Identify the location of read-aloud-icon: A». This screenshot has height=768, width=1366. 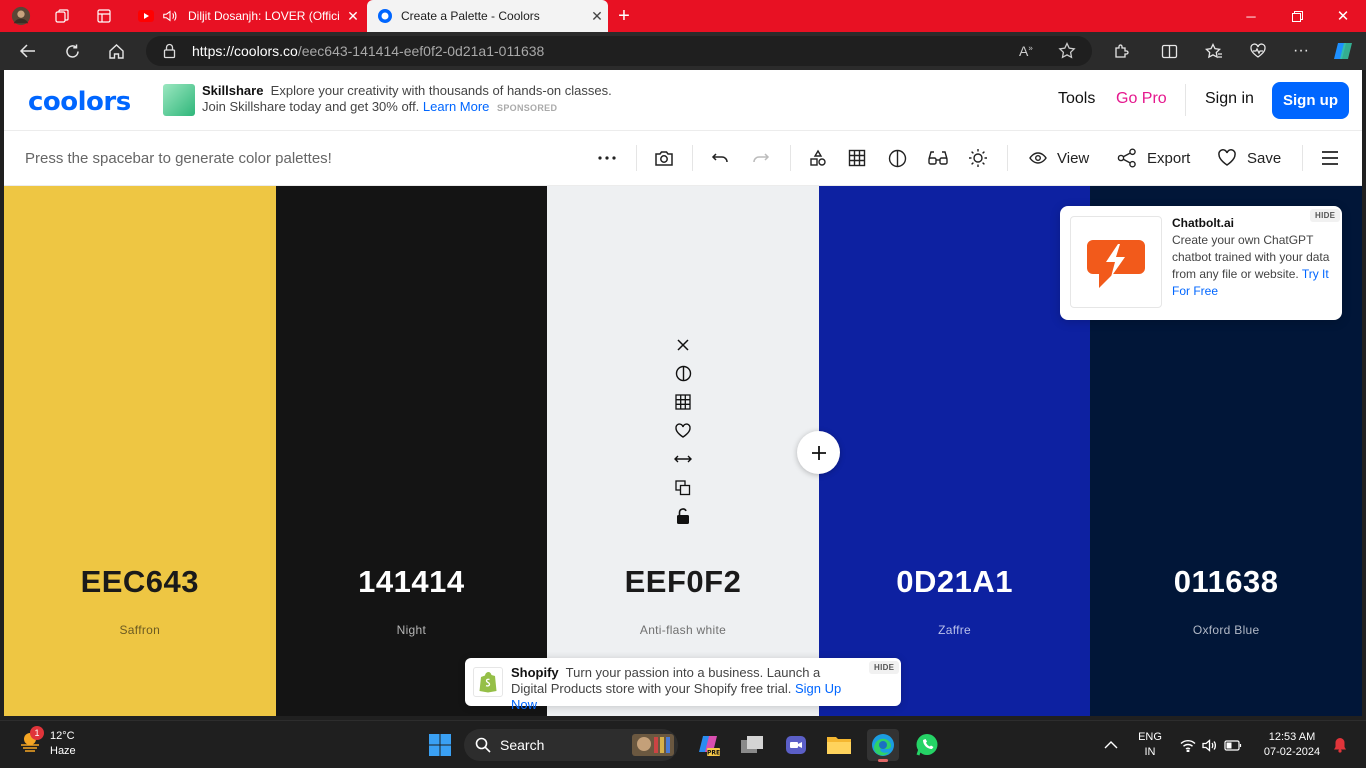
(1026, 51).